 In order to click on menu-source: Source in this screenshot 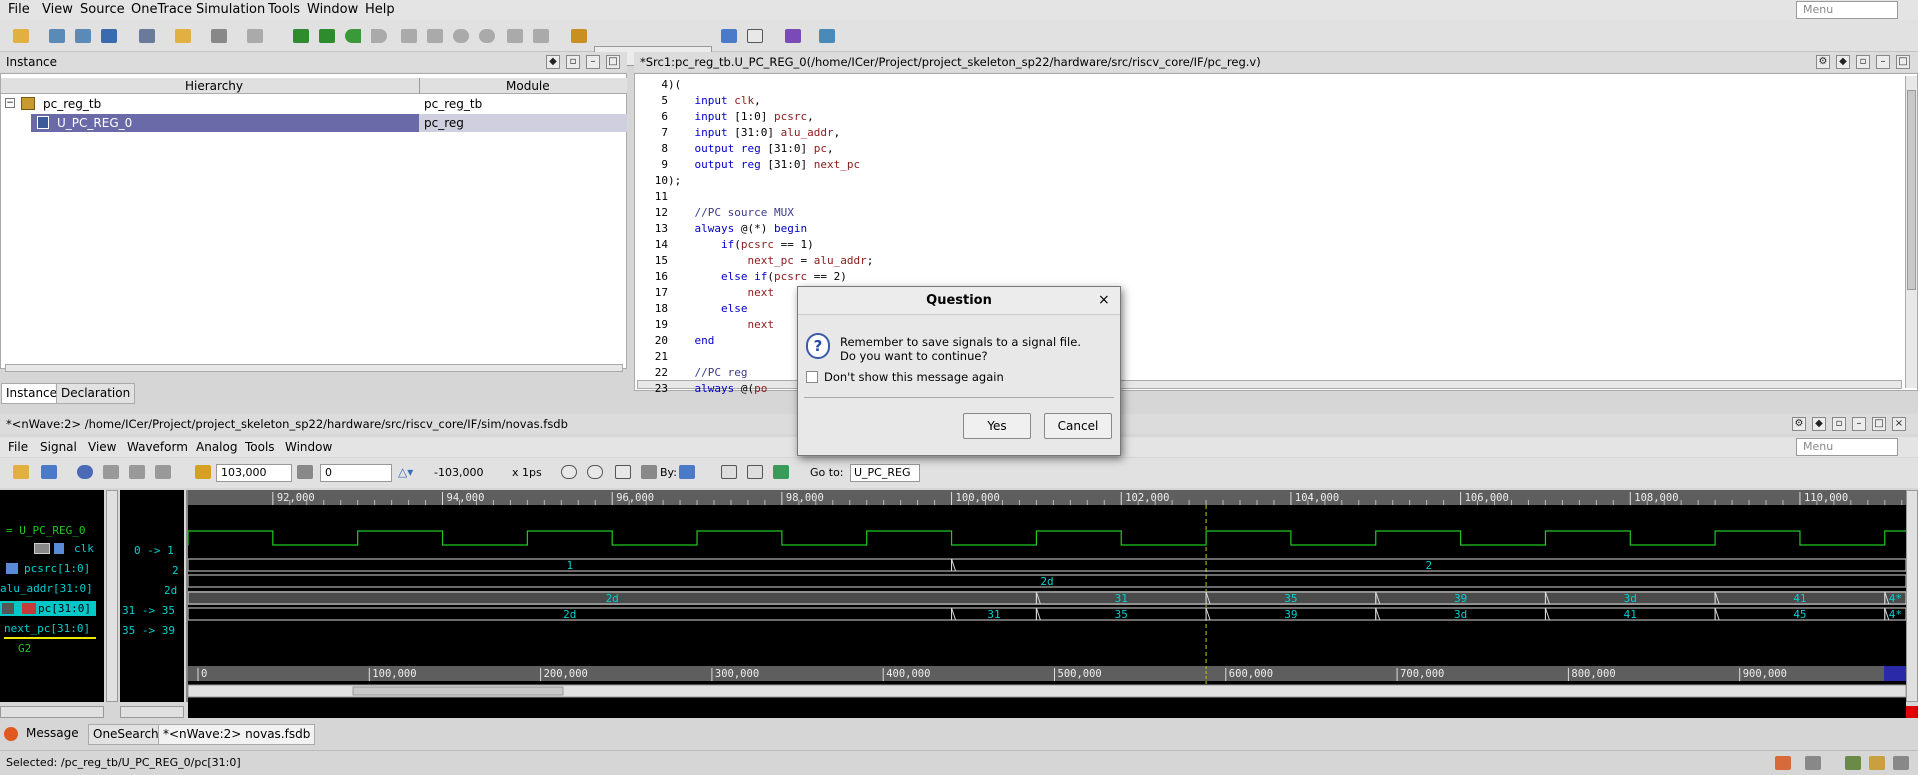, I will do `click(102, 9)`.